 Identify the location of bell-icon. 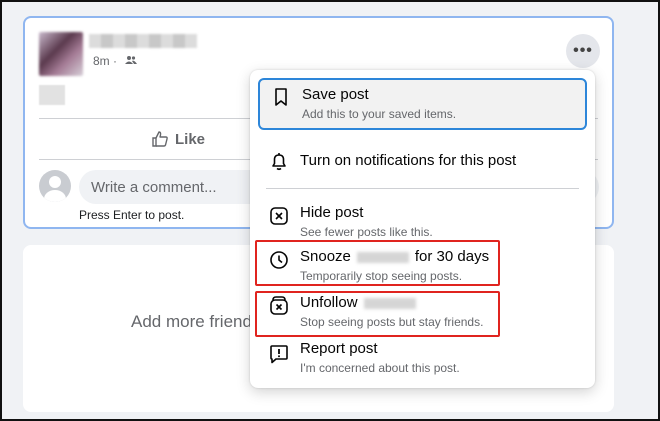
(279, 162).